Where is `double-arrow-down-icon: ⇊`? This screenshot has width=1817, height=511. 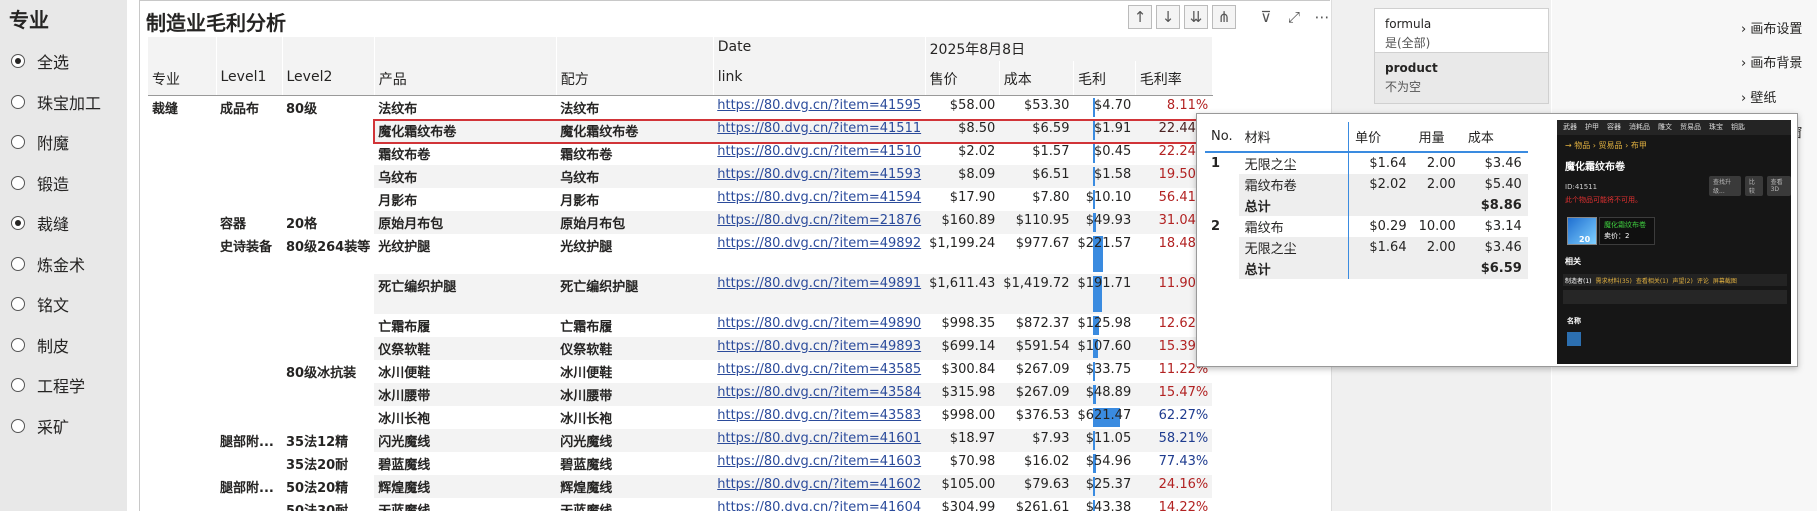
double-arrow-down-icon: ⇊ is located at coordinates (1196, 17).